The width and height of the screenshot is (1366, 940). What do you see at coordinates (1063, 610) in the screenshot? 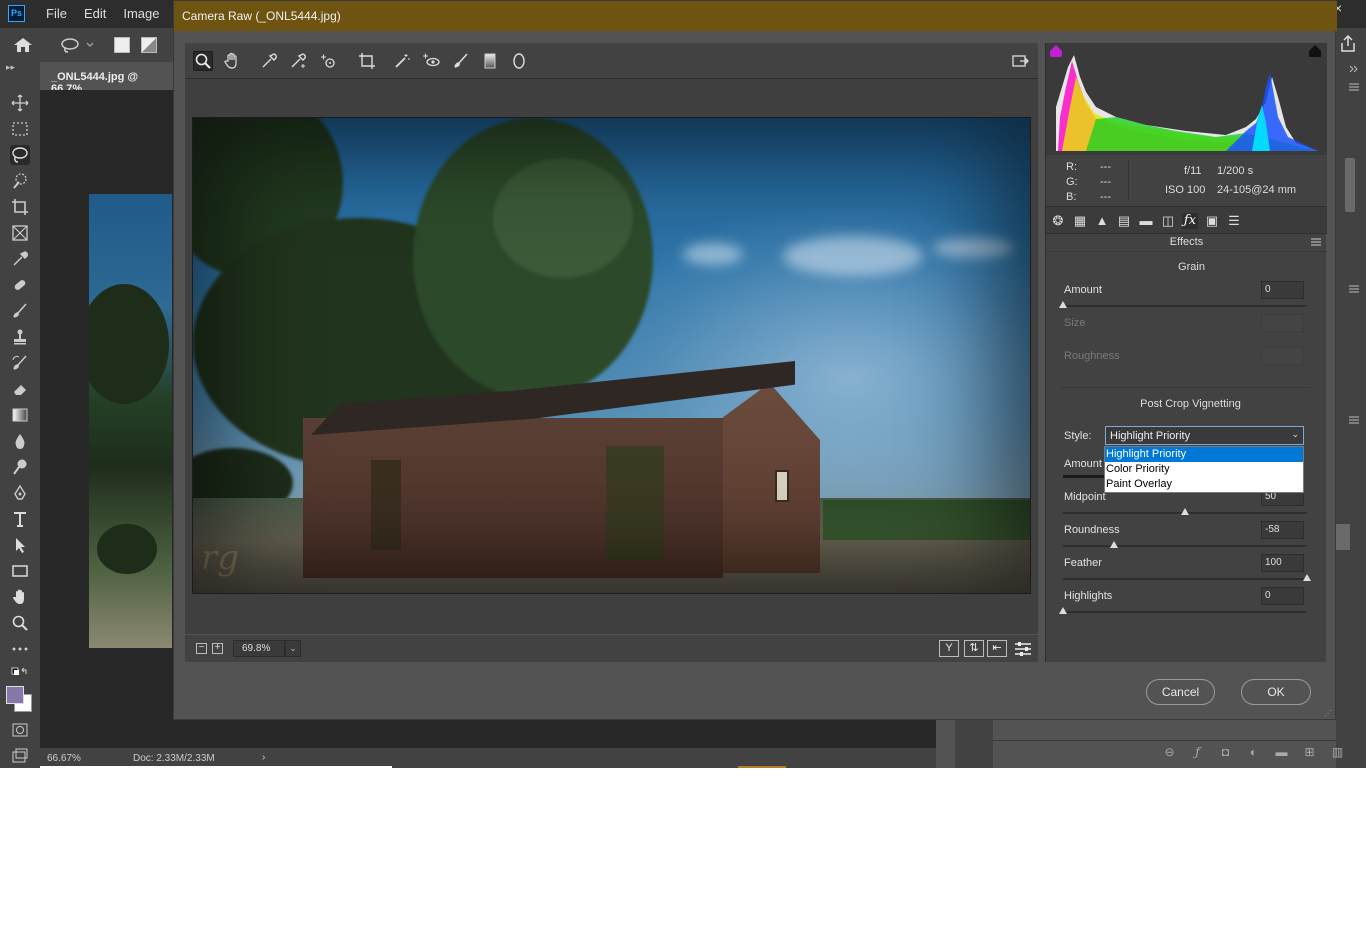
I see `vignette-highlights-slider-thumb` at bounding box center [1063, 610].